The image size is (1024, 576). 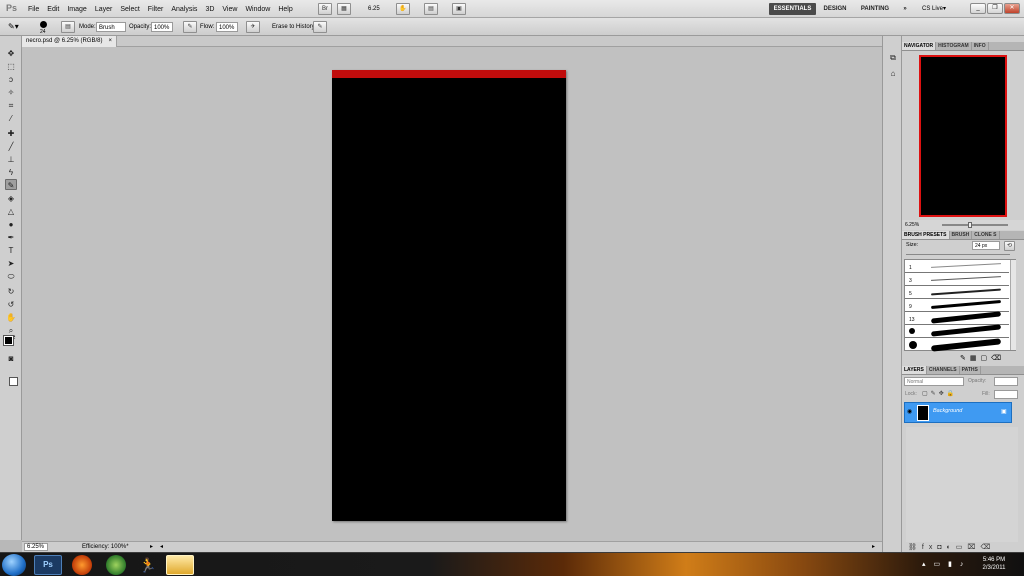 I want to click on hand-tool-icon-box: ✋, so click(x=11, y=317).